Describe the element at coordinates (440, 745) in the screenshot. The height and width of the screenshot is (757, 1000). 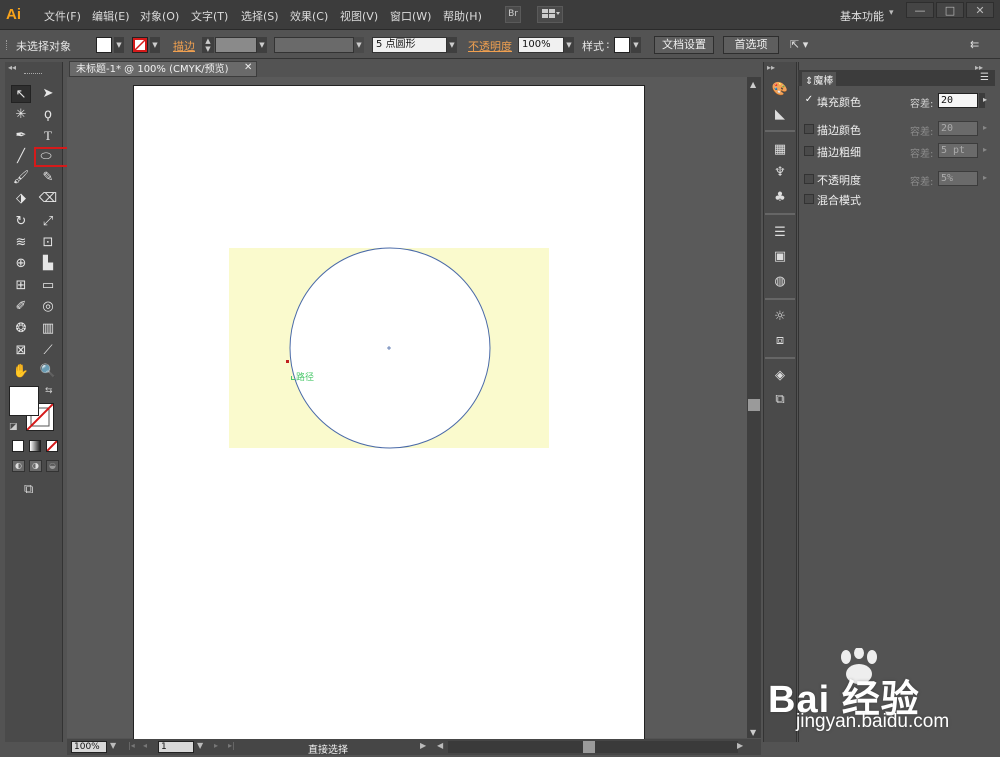
I see `scroll-left-icon: ◀` at that location.